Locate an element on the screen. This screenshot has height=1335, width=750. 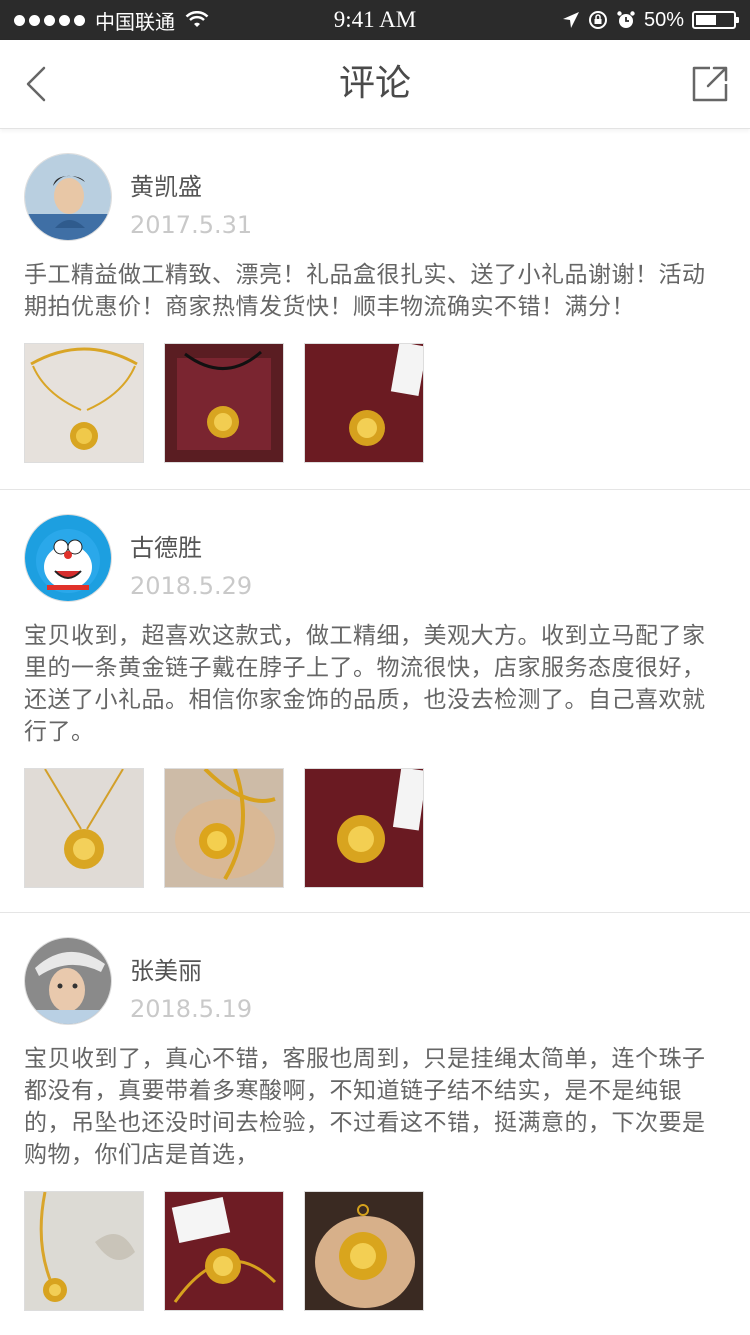
review-date: 2018.5.29 is located at coordinates (191, 586).